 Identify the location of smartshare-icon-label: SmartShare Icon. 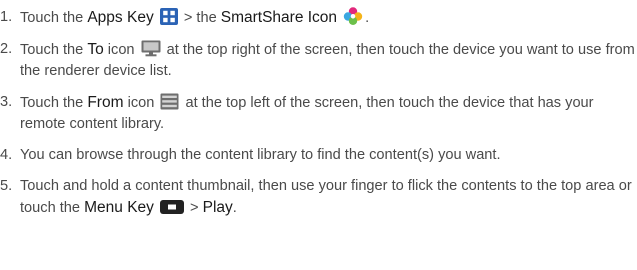
(279, 17).